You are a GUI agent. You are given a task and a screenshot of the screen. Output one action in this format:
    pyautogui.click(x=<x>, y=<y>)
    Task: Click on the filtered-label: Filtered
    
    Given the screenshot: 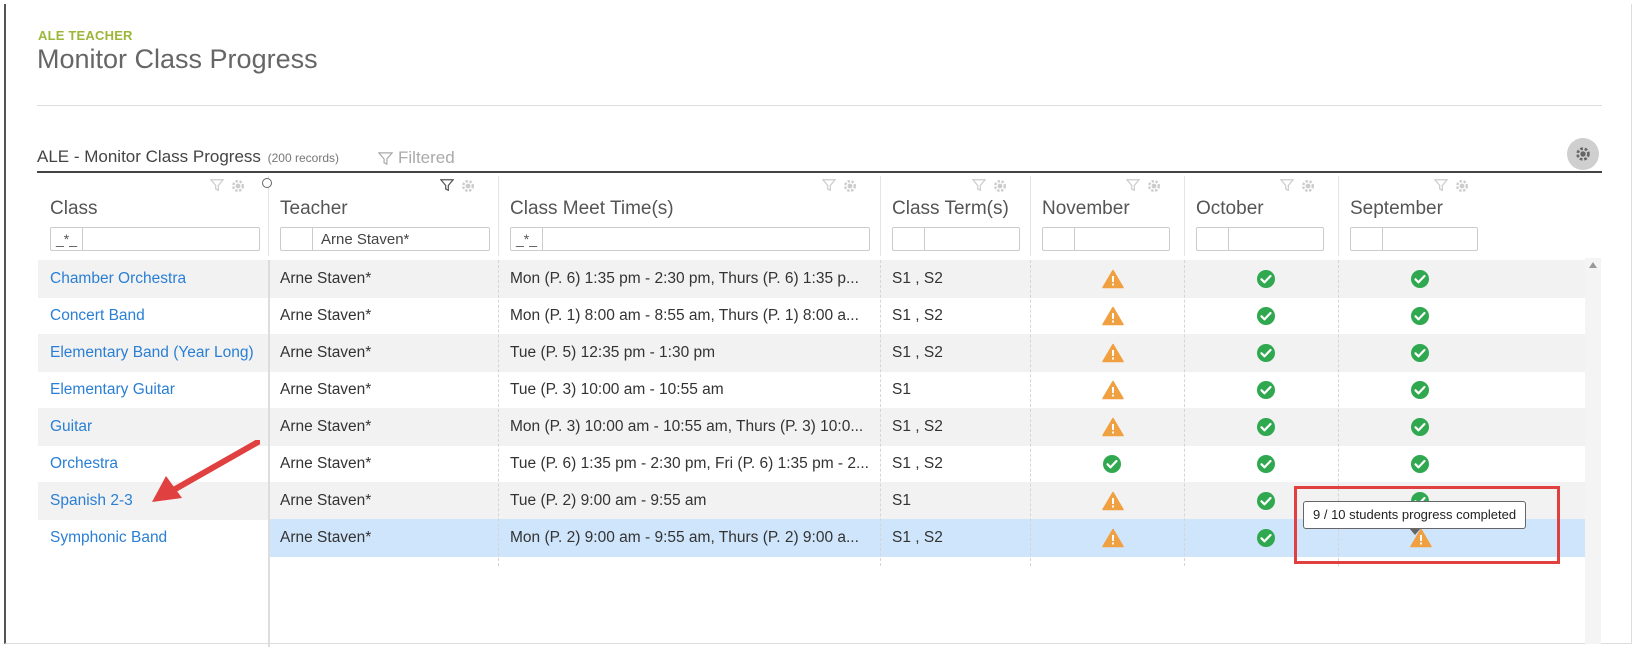 What is the action you would take?
    pyautogui.click(x=426, y=157)
    